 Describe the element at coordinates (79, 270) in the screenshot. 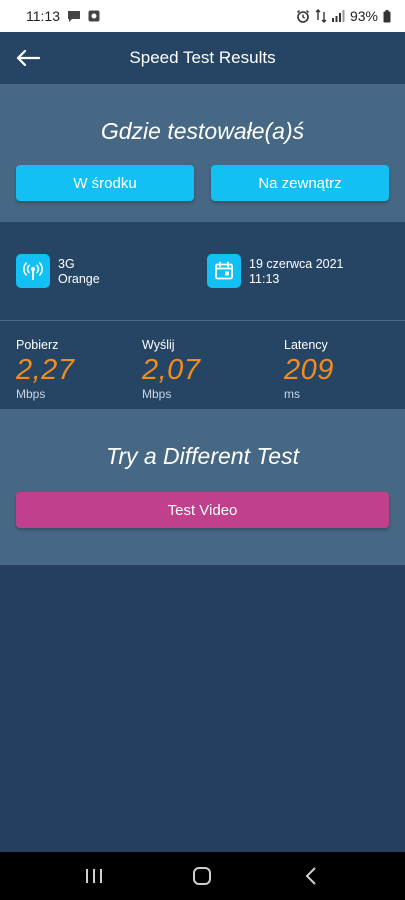

I see `network-text: 3G Orange` at that location.